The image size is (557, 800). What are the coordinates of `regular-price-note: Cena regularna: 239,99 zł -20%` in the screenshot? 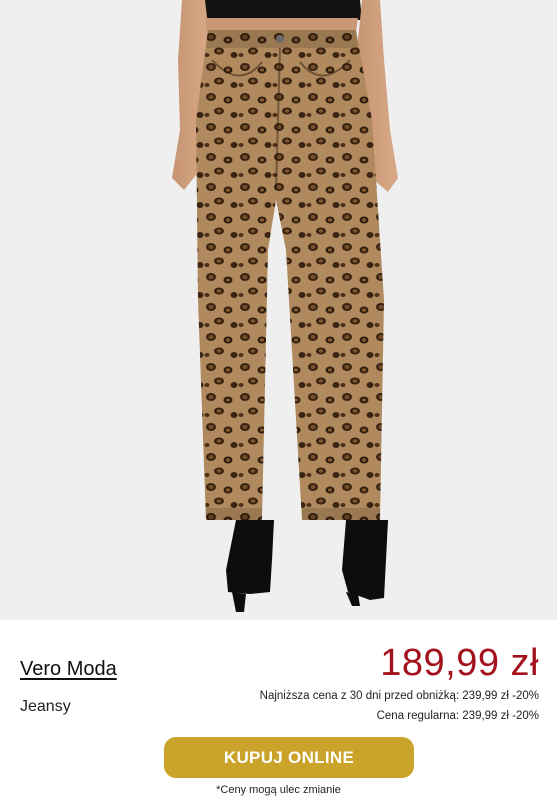 It's located at (457, 716).